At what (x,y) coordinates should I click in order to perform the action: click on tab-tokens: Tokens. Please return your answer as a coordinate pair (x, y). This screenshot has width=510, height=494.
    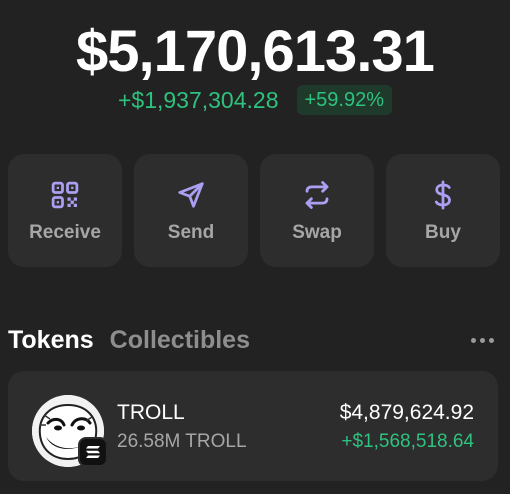
    Looking at the image, I should click on (51, 340).